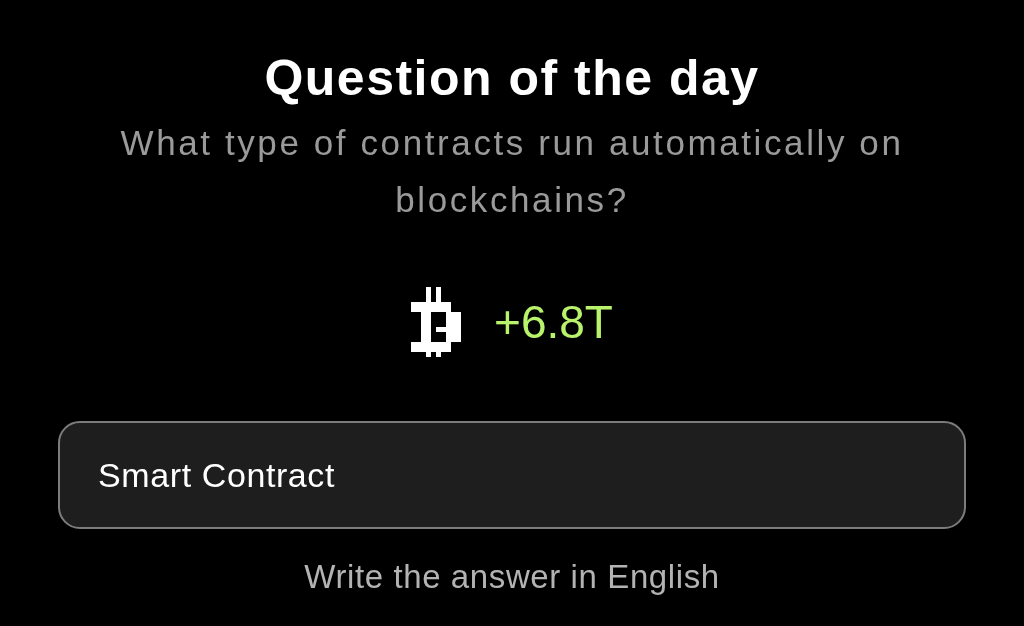 The height and width of the screenshot is (626, 1024). I want to click on hint-text: Write the answer in English, so click(512, 577).